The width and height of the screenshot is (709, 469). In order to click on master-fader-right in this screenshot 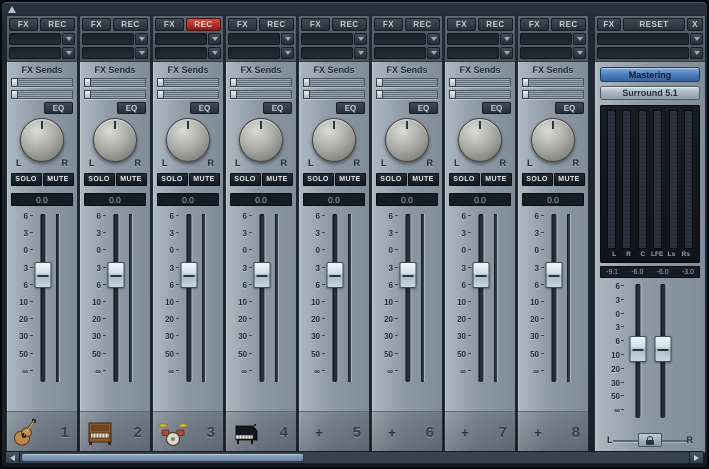, I will do `click(662, 351)`.